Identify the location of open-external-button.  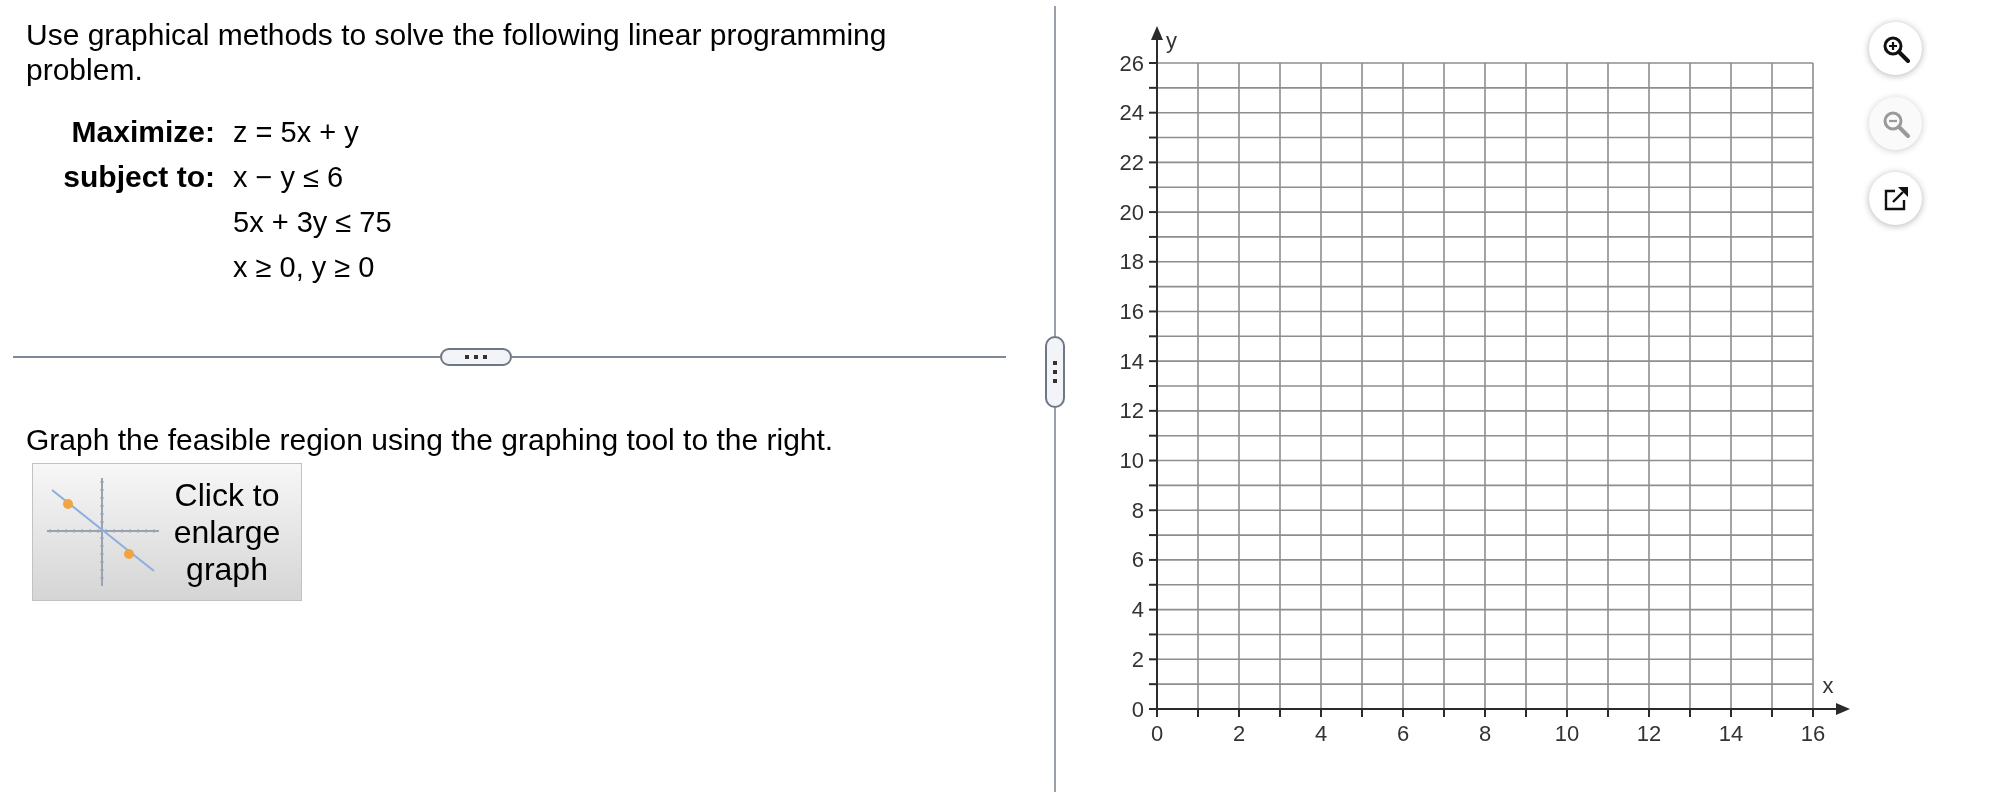
(1895, 198).